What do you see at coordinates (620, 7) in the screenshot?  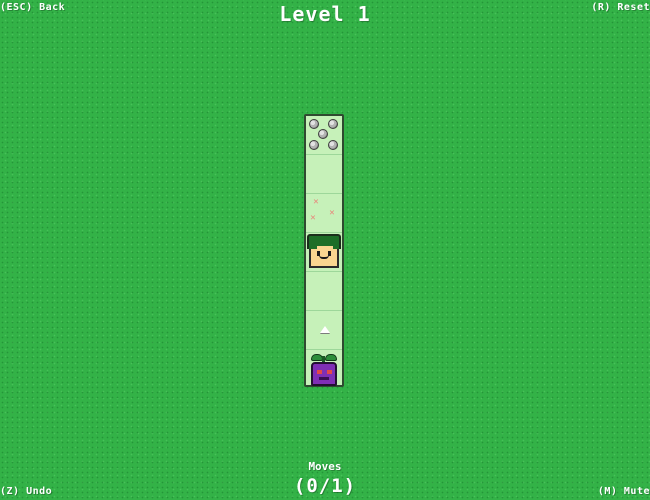 I see `reset-button: (R) Reset` at bounding box center [620, 7].